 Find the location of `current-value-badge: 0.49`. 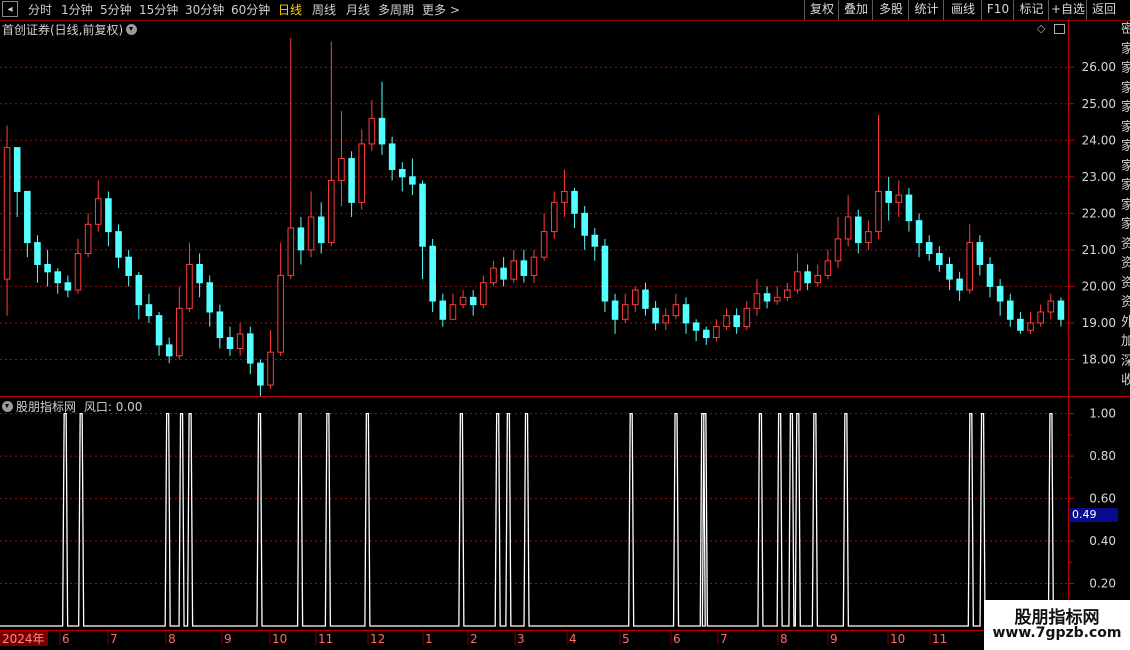

current-value-badge: 0.49 is located at coordinates (1094, 515).